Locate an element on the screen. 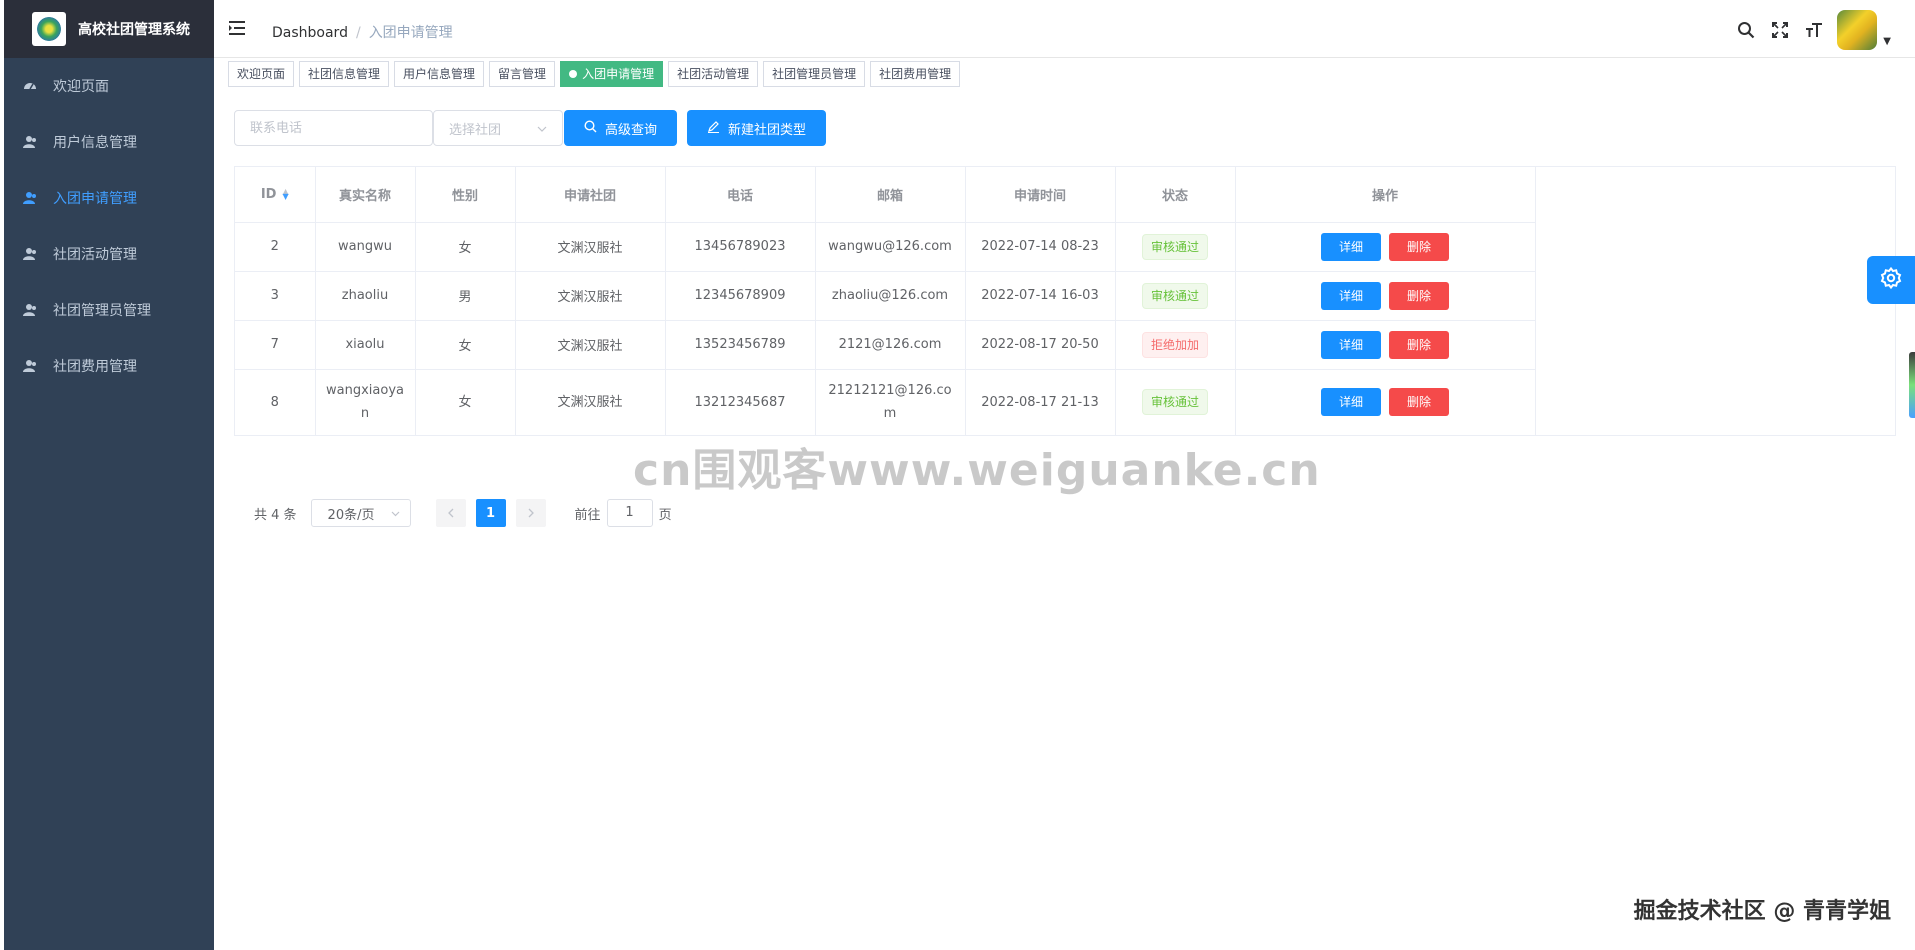 This screenshot has height=950, width=1915. gear-icon is located at coordinates (1891, 280).